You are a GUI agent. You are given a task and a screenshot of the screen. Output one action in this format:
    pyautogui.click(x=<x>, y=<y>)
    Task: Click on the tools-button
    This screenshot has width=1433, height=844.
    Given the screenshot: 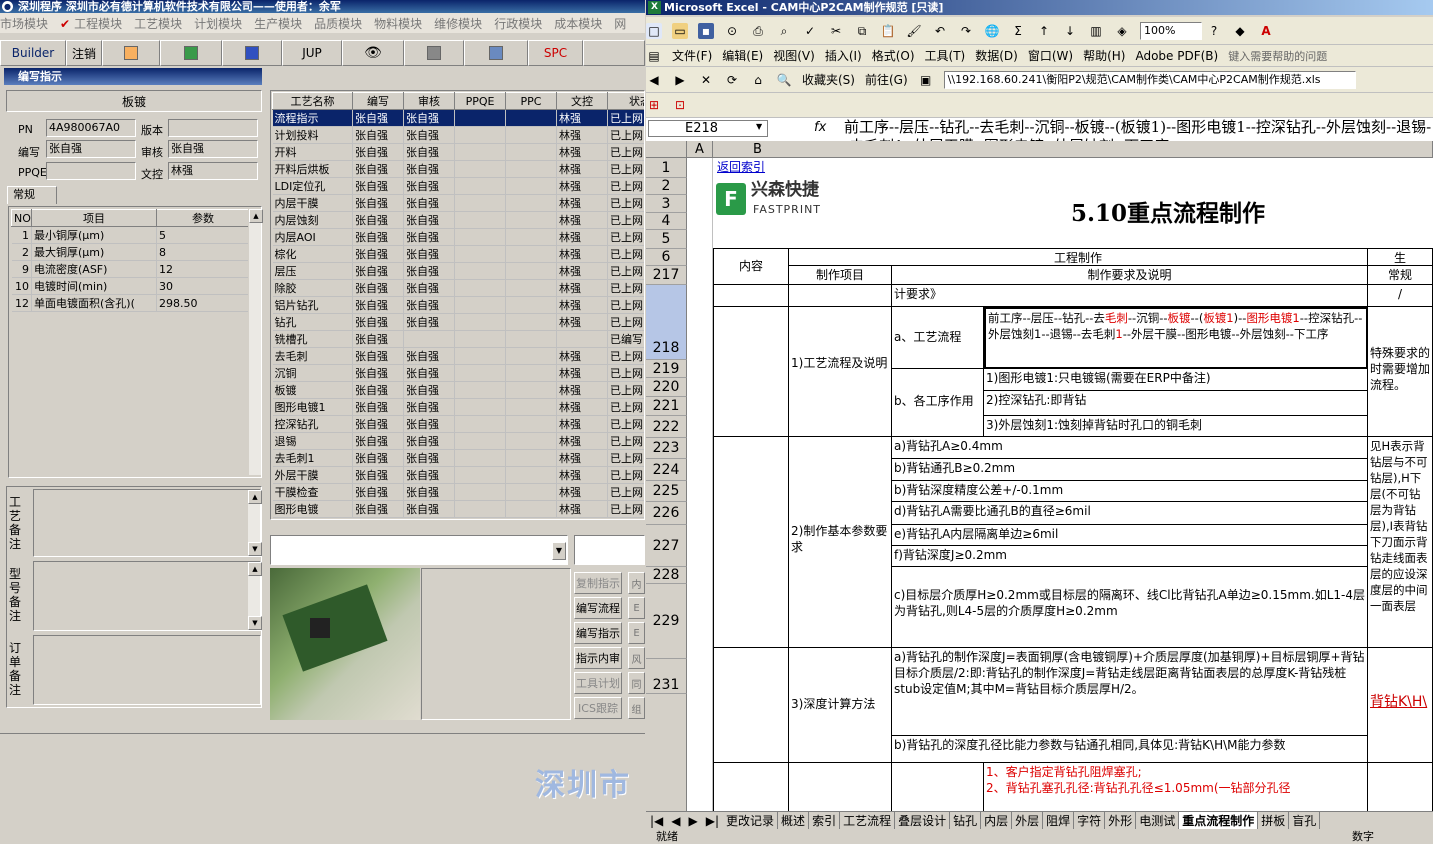 What is the action you would take?
    pyautogui.click(x=434, y=53)
    